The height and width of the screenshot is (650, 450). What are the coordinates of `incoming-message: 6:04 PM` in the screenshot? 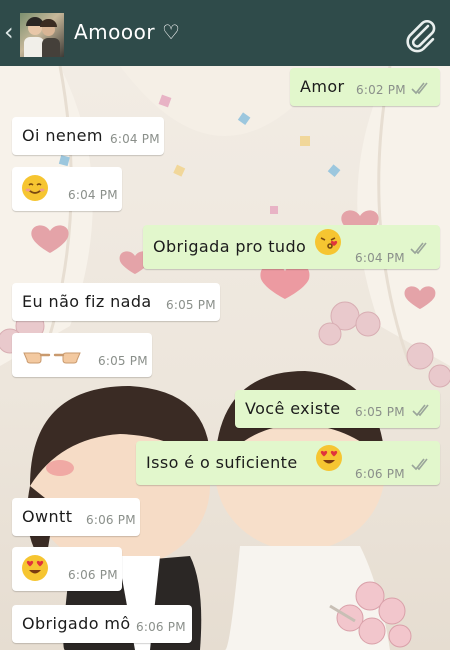 It's located at (67, 189).